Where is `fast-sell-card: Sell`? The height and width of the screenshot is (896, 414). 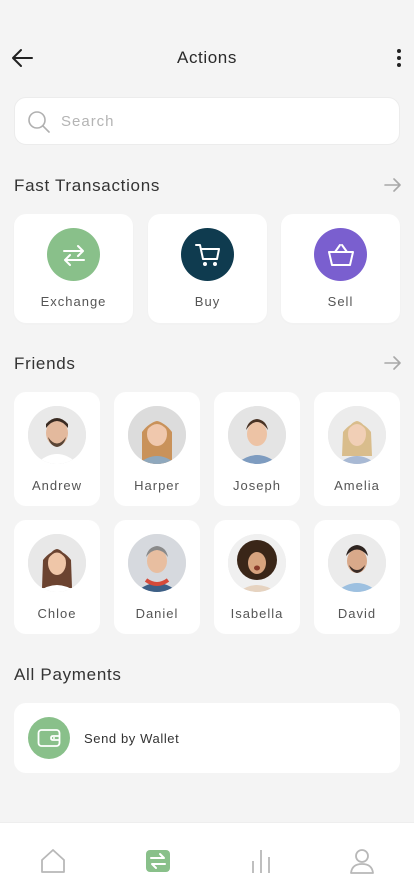
fast-sell-card: Sell is located at coordinates (340, 268).